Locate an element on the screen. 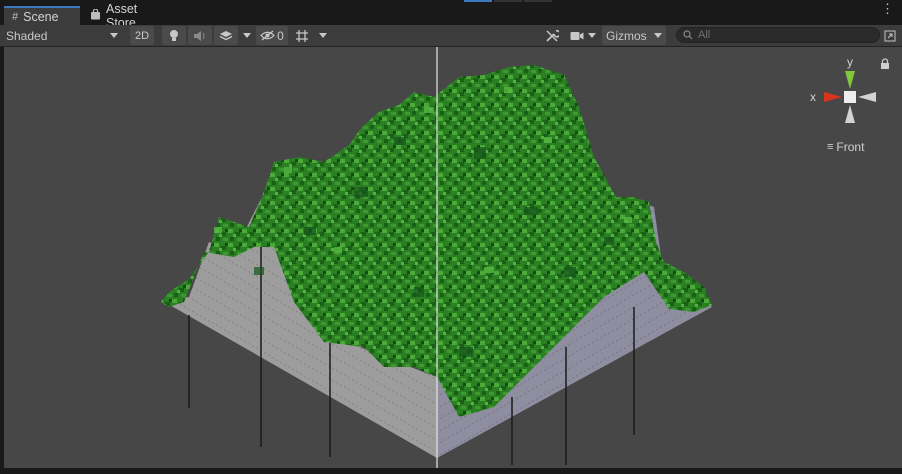  view-label-text: Front is located at coordinates (850, 147).